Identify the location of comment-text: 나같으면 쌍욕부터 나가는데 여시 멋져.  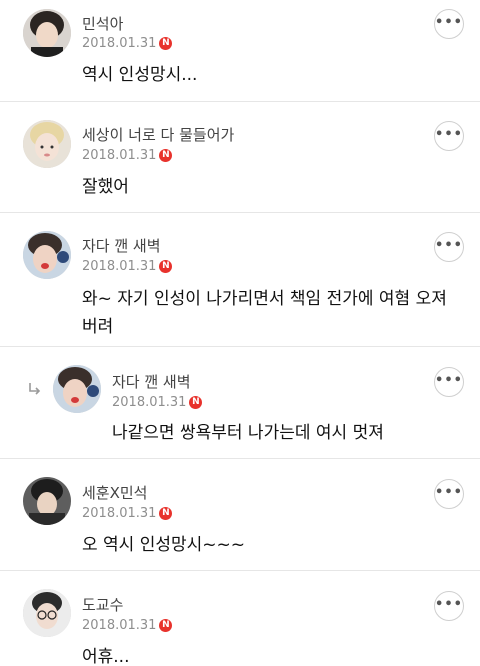
(248, 433).